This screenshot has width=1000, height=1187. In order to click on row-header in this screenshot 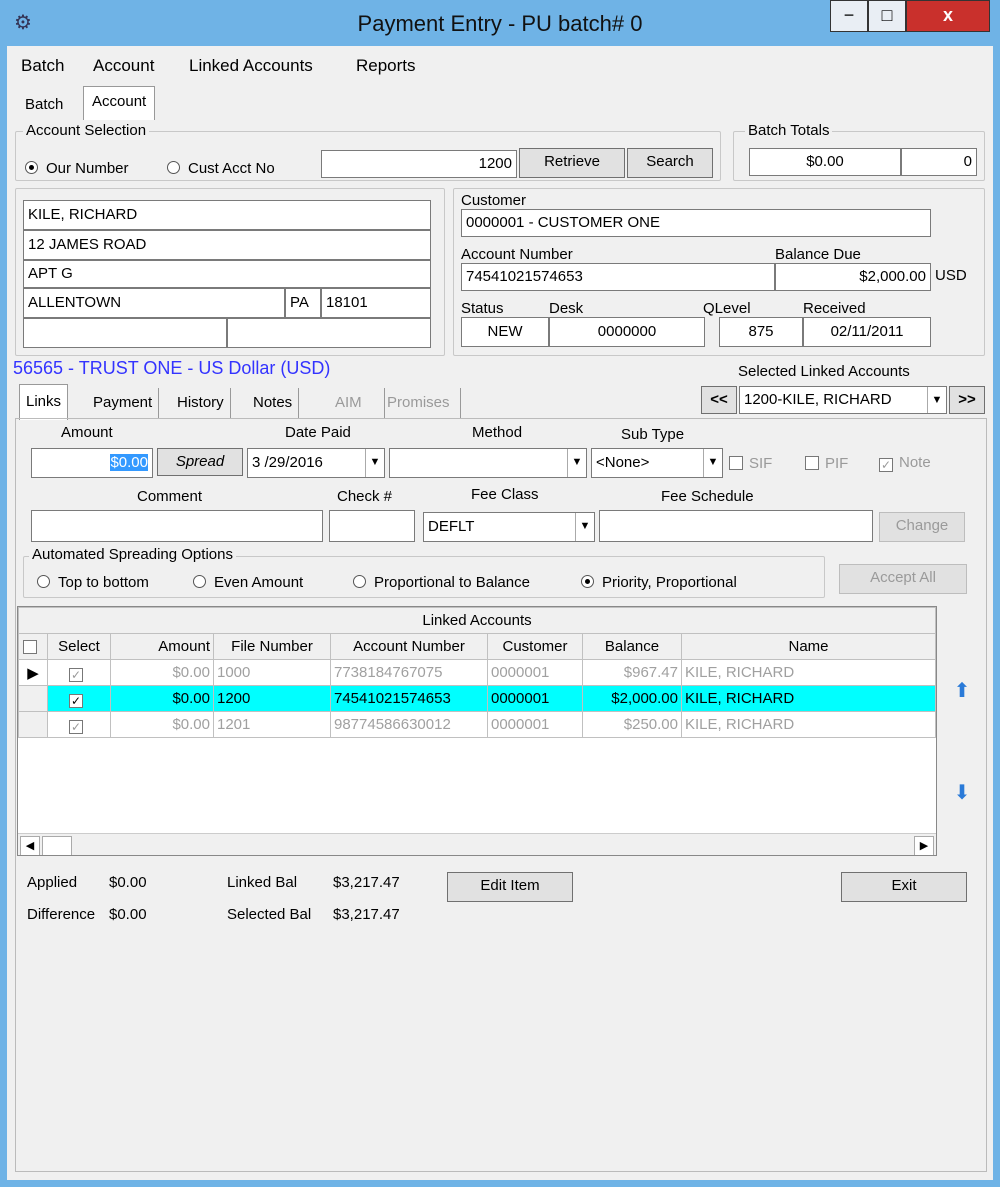, I will do `click(33, 698)`.